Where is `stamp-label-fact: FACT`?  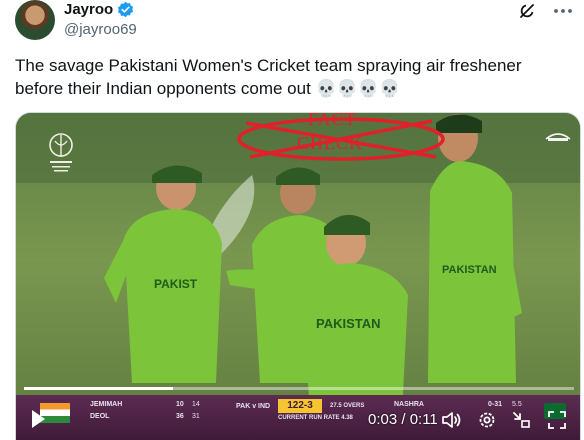
stamp-label-fact: FACT is located at coordinates (332, 120).